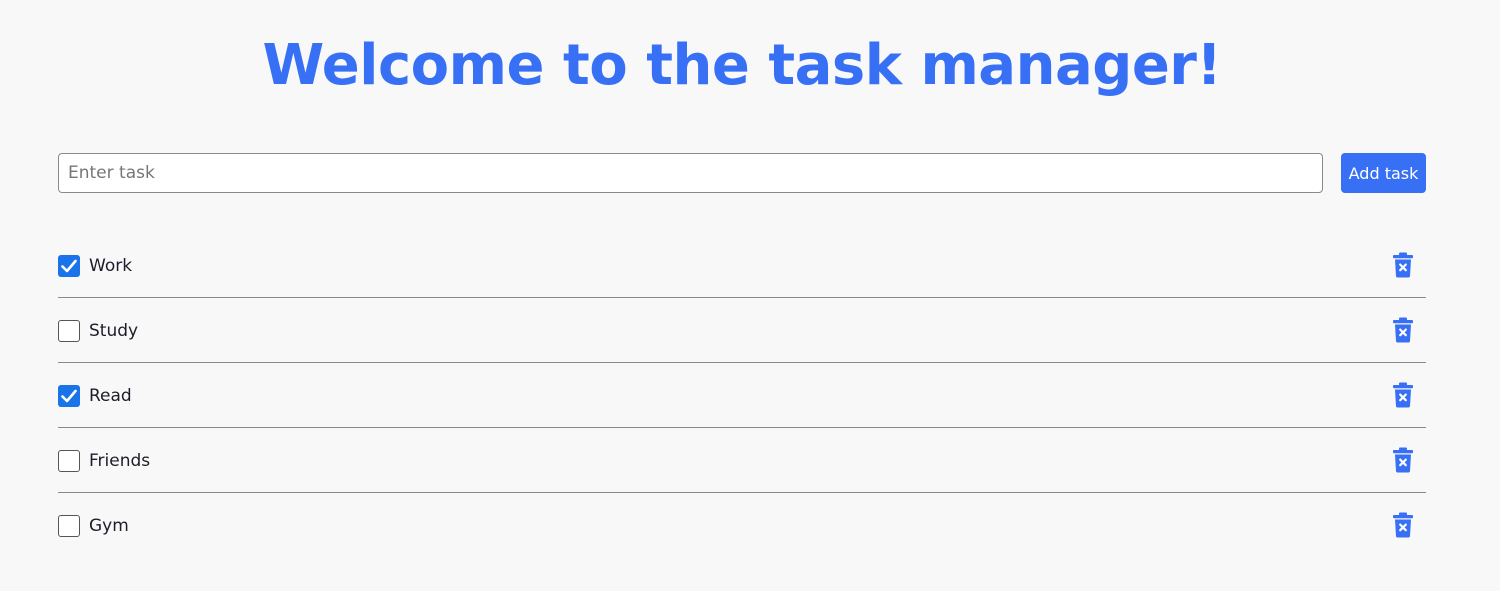  What do you see at coordinates (1383, 173) in the screenshot?
I see `add-task-button: Add task` at bounding box center [1383, 173].